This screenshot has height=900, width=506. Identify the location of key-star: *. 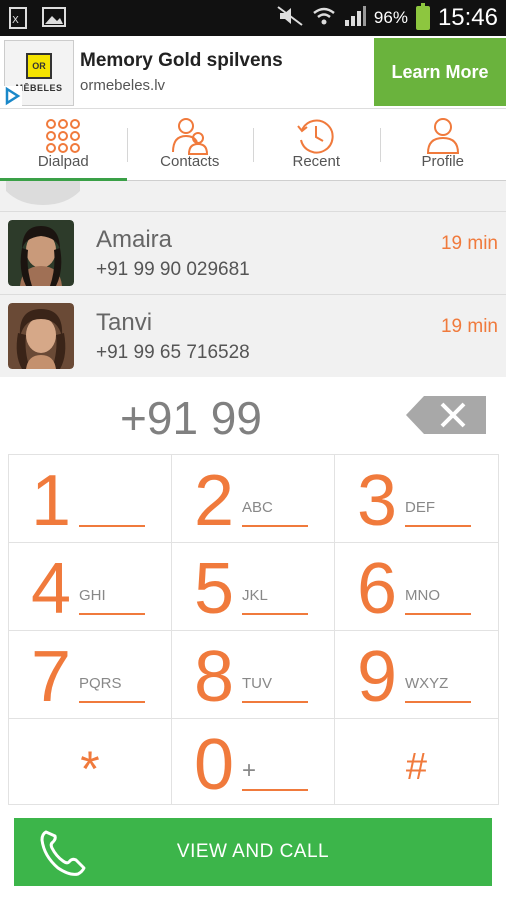
(90, 762).